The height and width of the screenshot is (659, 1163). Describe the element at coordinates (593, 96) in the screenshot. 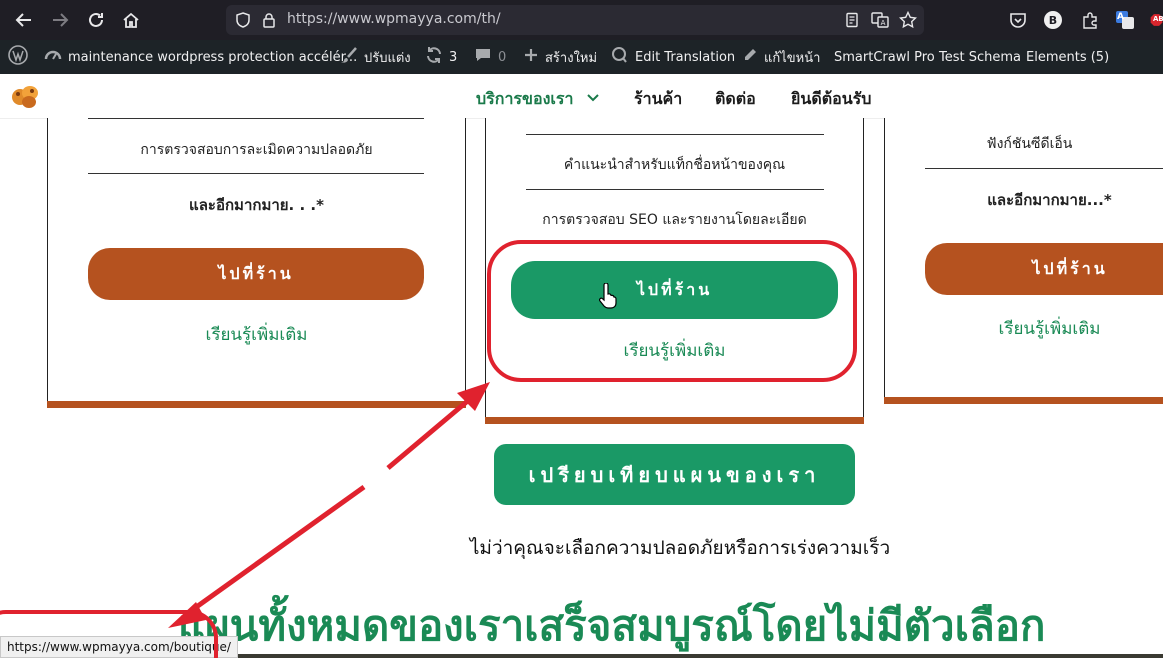

I see `chevron-down-icon` at that location.